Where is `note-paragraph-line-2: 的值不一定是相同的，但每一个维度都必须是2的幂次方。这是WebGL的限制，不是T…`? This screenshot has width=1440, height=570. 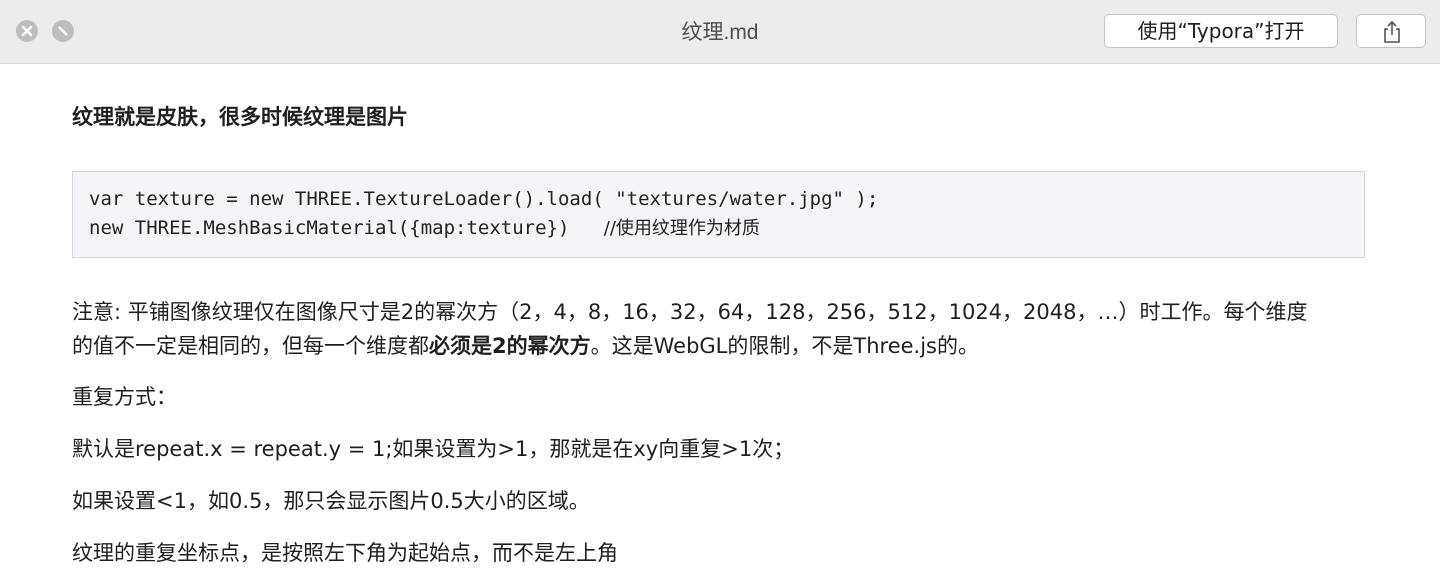 note-paragraph-line-2: 的值不一定是相同的，但每一个维度都必须是2的幂次方。这是WebGL的限制，不是T… is located at coordinates (525, 346).